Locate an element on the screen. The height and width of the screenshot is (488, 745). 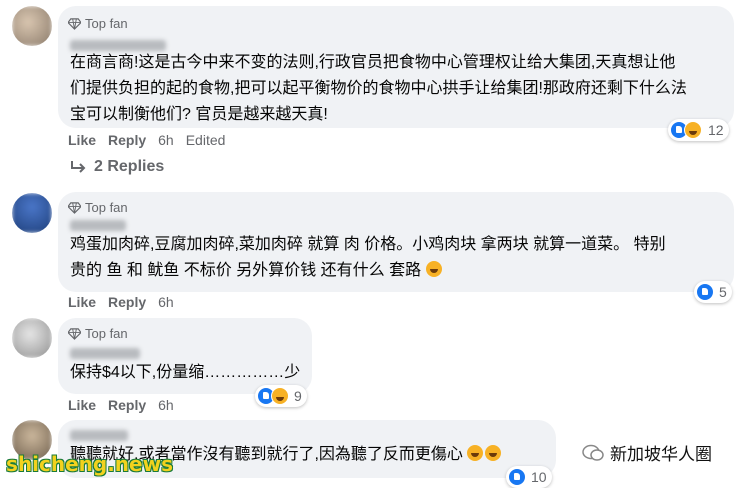
comment-bubble: Top fan 保持$4以下,份量缩……………少 is located at coordinates (185, 356).